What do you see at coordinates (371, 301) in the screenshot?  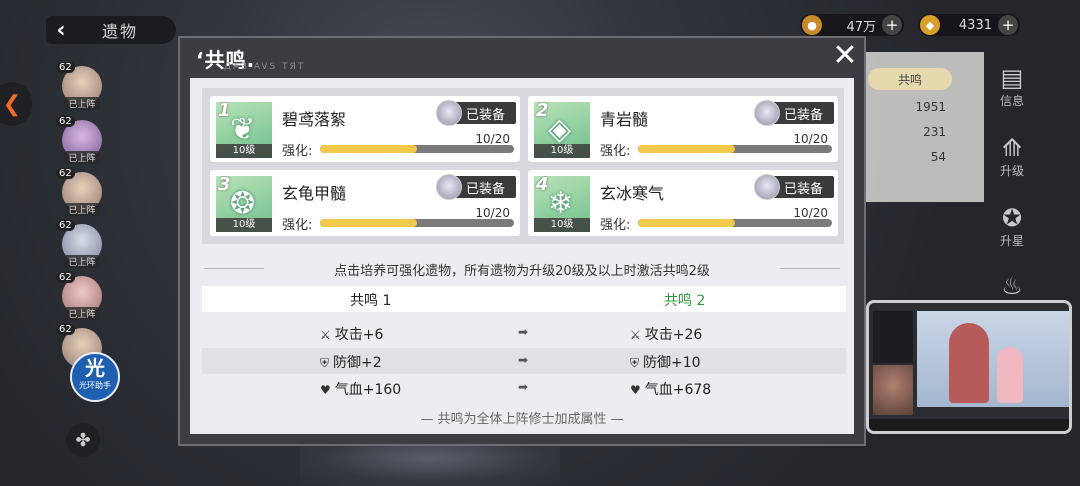 I see `current-level-label: 共鸣 1` at bounding box center [371, 301].